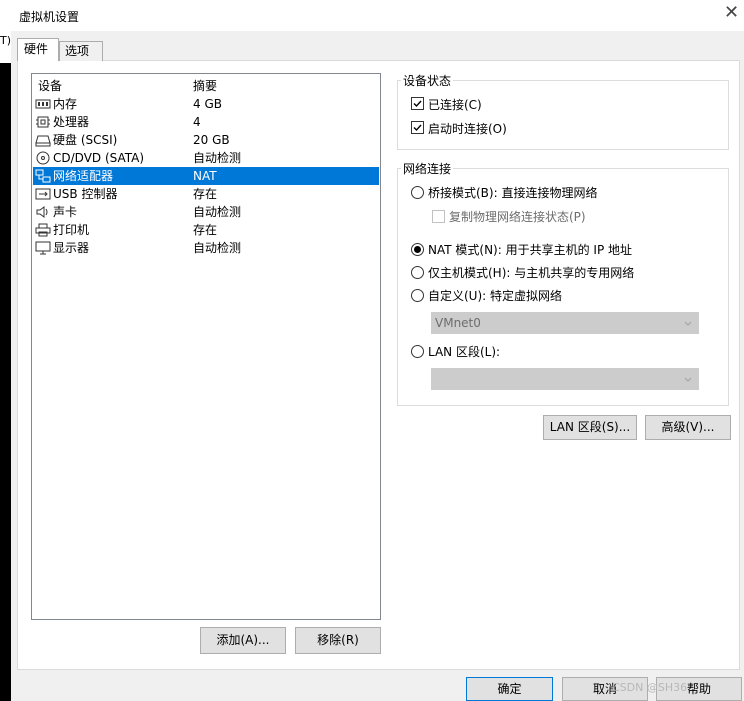 The width and height of the screenshot is (744, 701). Describe the element at coordinates (731, 13) in the screenshot. I see `close-icon: ✕` at that location.